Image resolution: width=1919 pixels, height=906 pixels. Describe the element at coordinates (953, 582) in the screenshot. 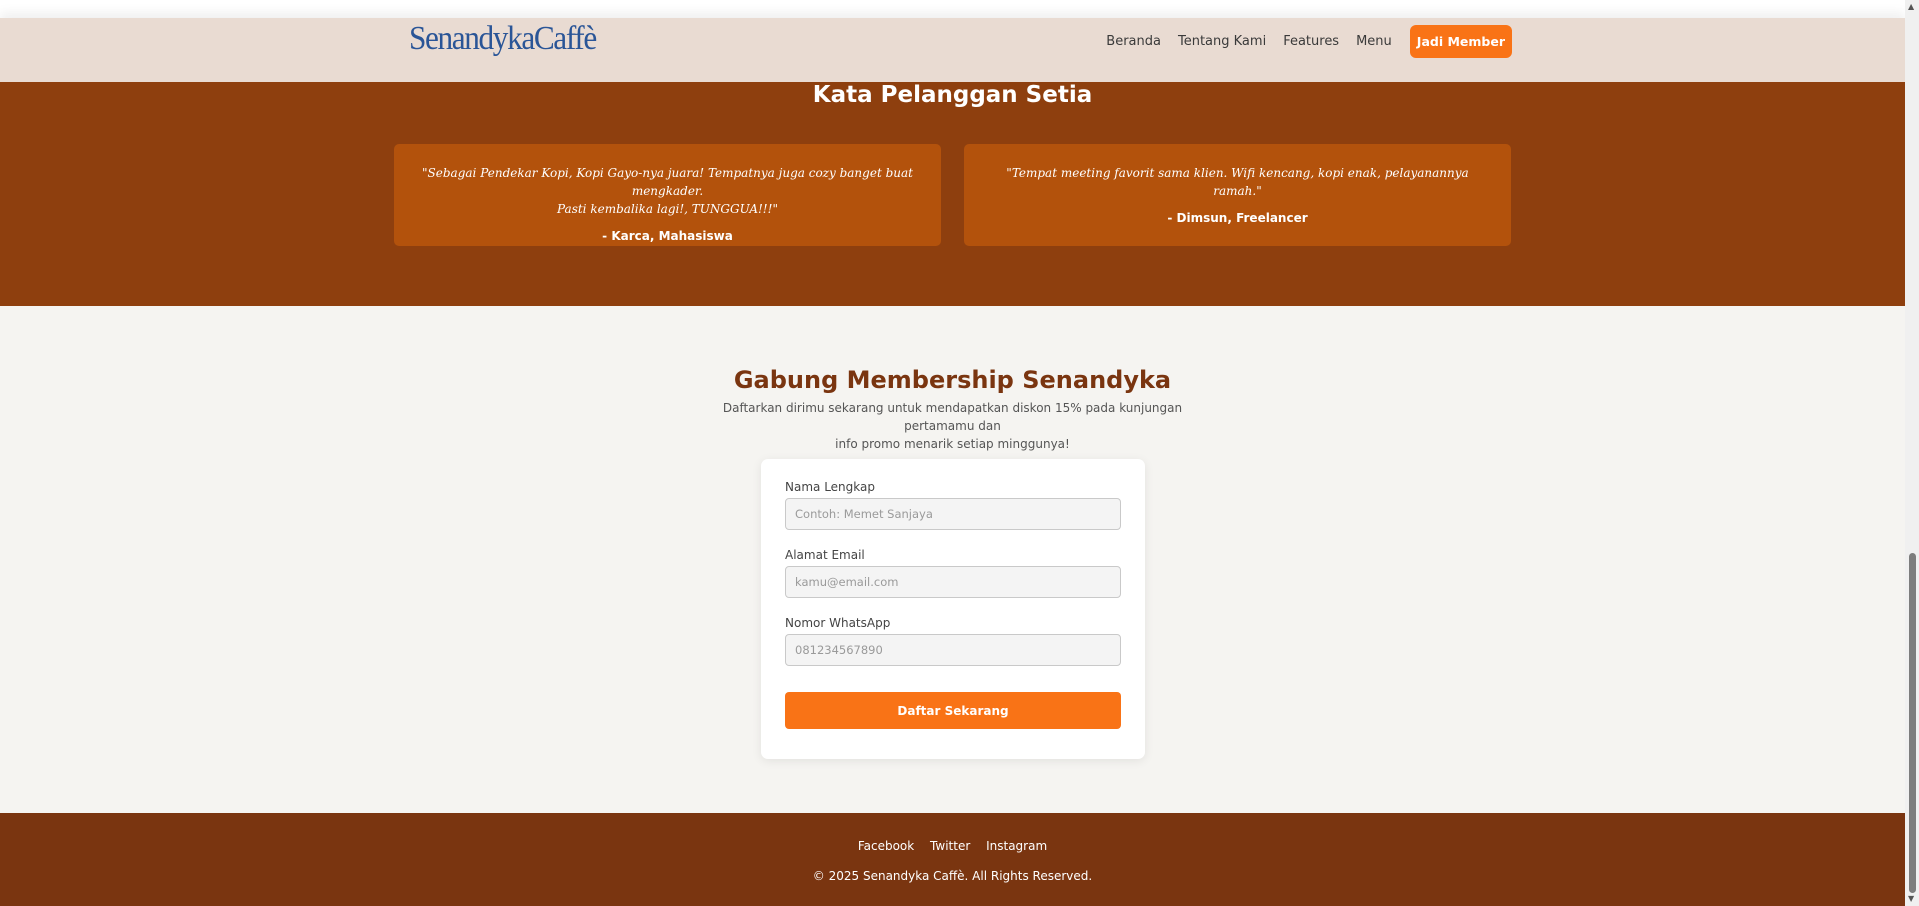

I see `email-input` at that location.